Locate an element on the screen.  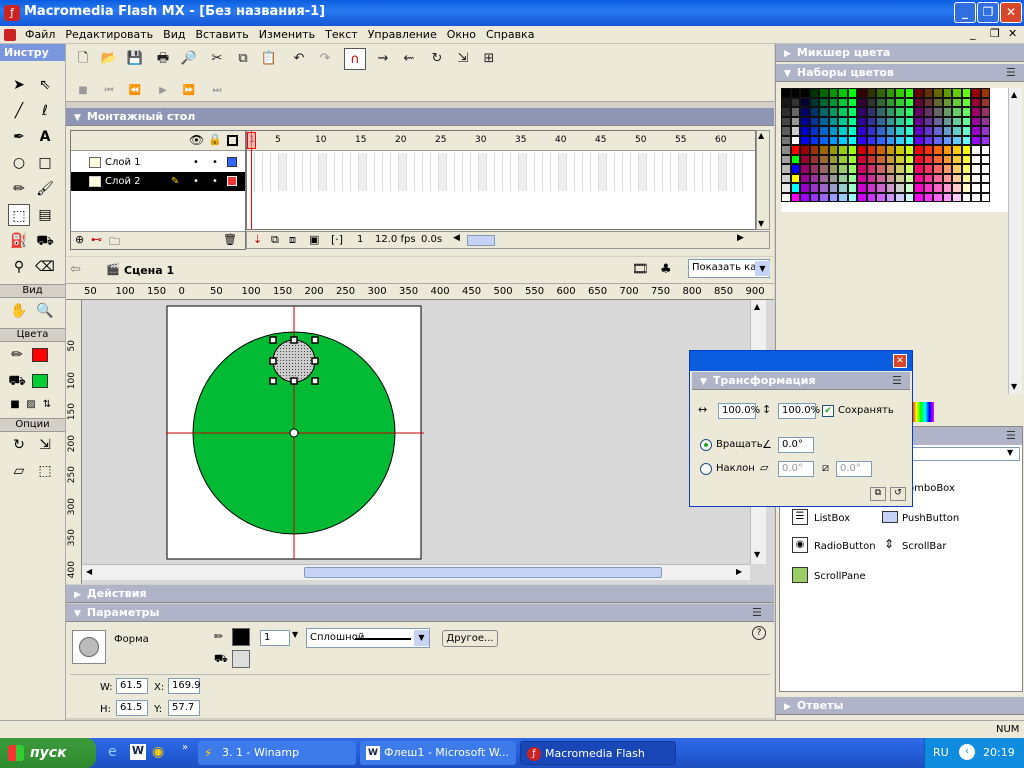
redo-icon: ↷ is located at coordinates (325, 59).